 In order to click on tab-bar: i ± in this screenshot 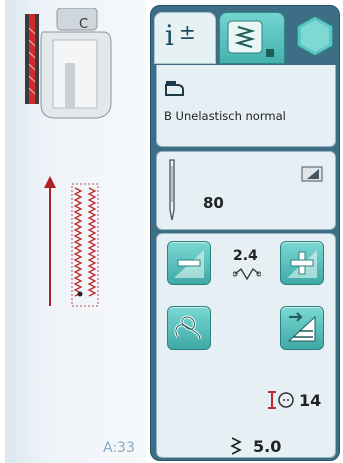, I will do `click(245, 37)`.